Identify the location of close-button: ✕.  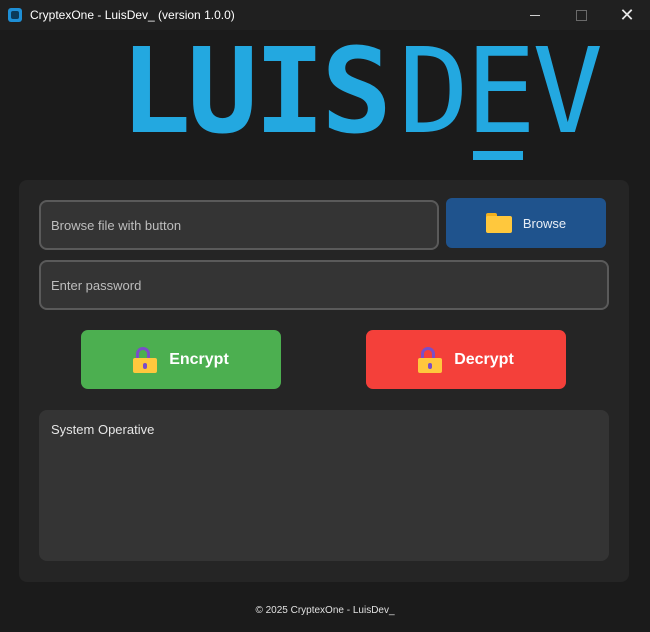
(627, 15).